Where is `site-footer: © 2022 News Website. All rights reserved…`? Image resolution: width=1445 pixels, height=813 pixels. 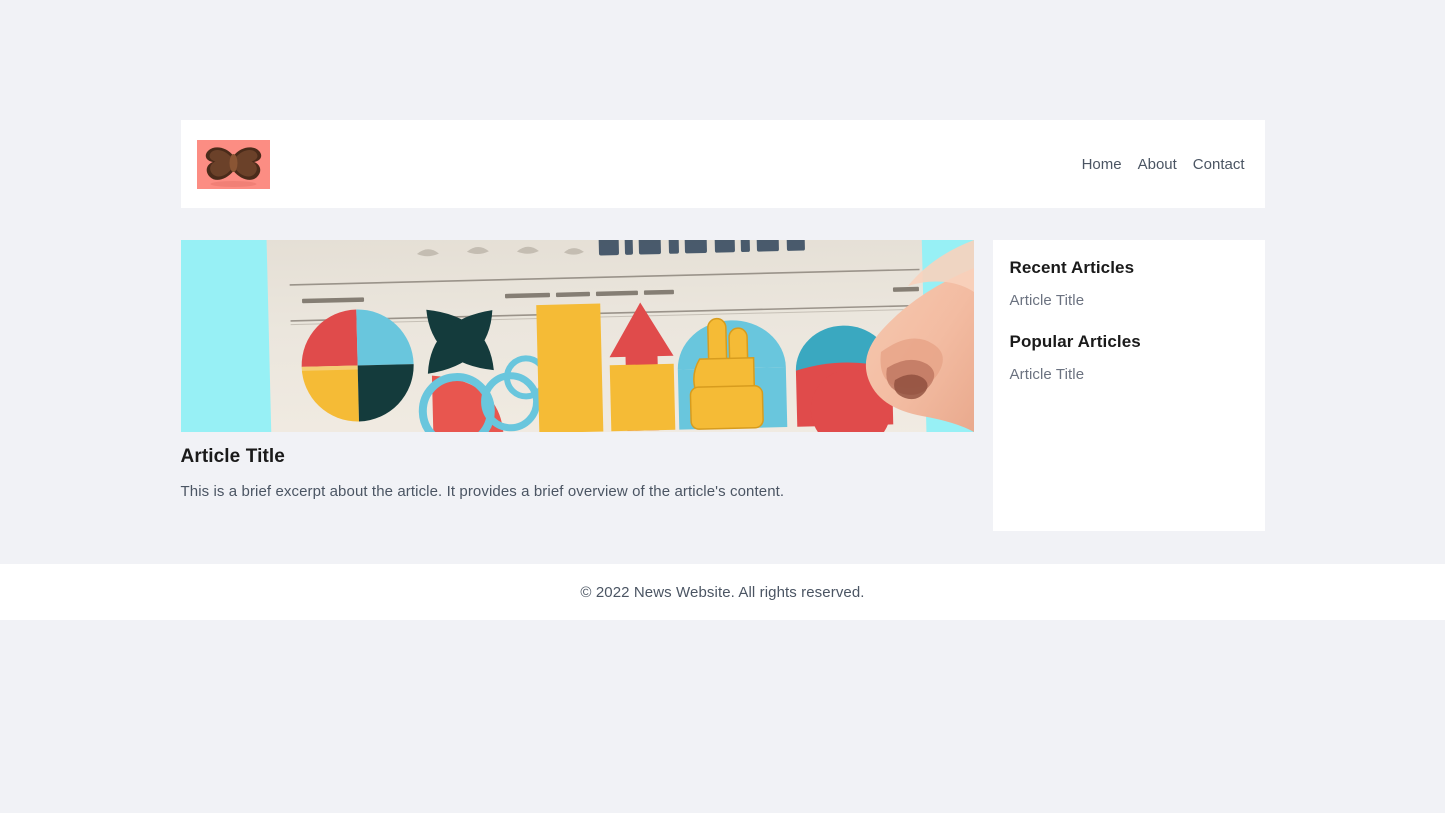 site-footer: © 2022 News Website. All rights reserved… is located at coordinates (722, 592).